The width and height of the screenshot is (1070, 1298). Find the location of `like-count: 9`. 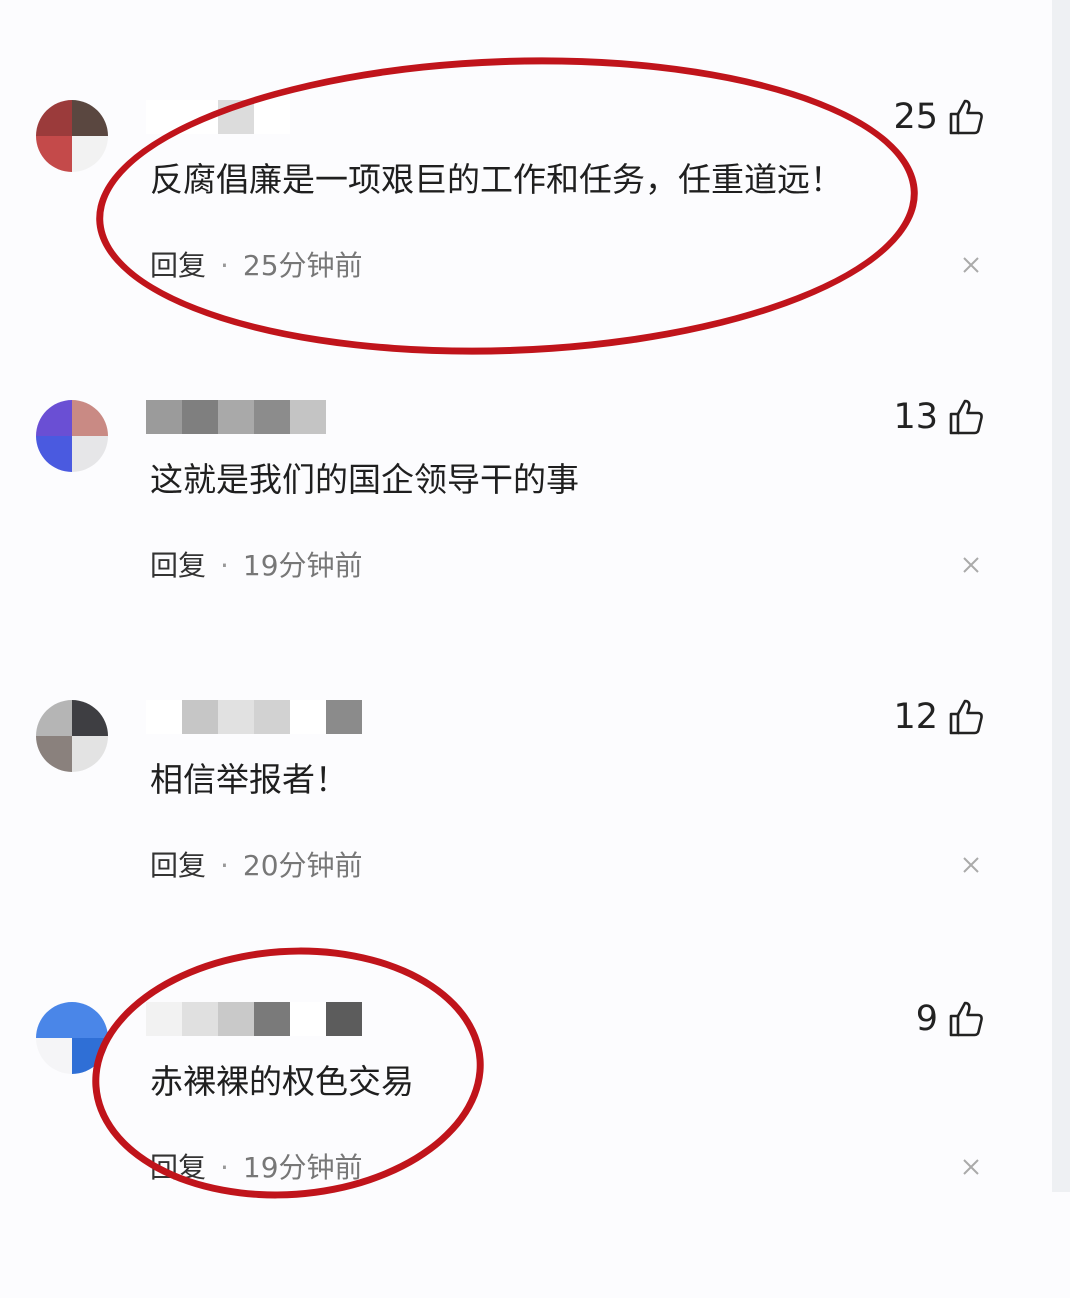

like-count: 9 is located at coordinates (926, 1019).